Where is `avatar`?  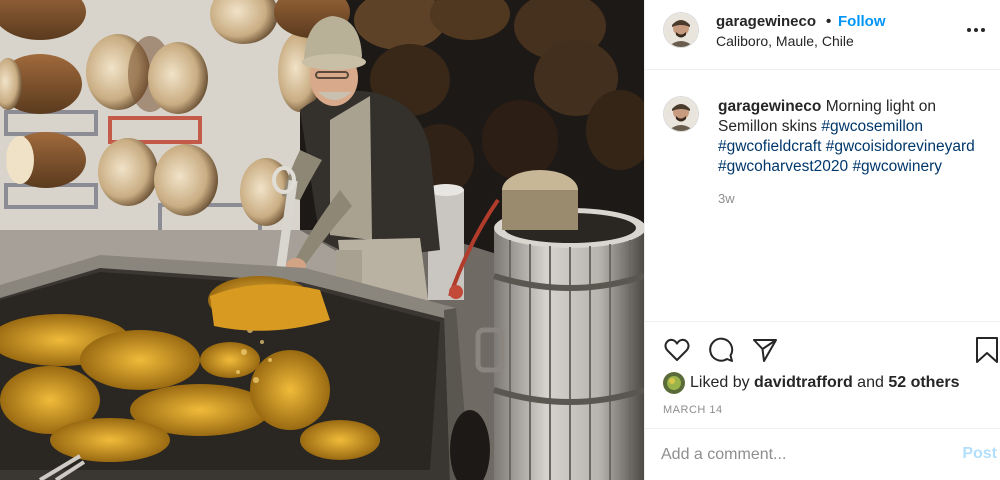
avatar is located at coordinates (681, 30).